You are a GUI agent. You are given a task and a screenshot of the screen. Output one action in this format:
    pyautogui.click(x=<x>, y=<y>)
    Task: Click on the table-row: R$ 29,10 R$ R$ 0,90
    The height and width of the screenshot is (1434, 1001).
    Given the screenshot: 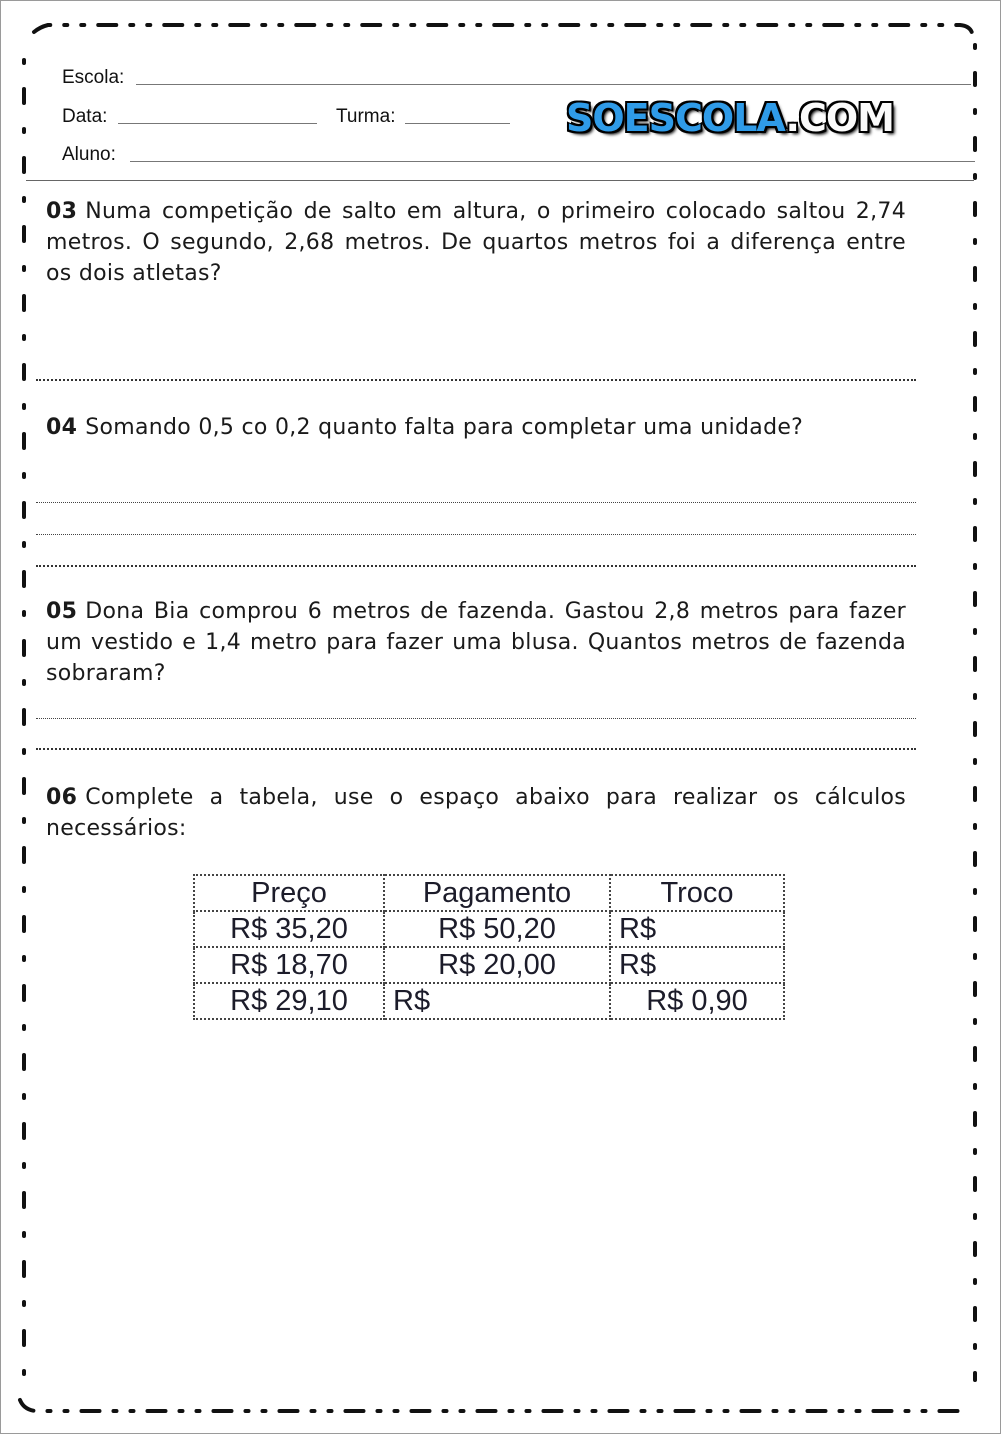 What is the action you would take?
    pyautogui.click(x=489, y=1001)
    